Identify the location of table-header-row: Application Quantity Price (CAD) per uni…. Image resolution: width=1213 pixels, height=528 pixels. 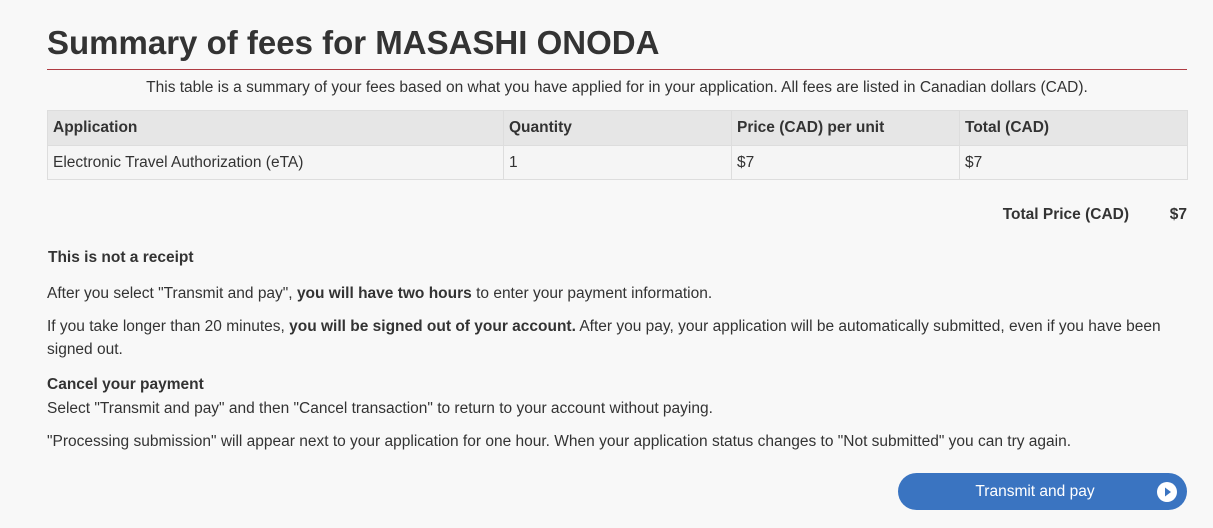
(617, 128).